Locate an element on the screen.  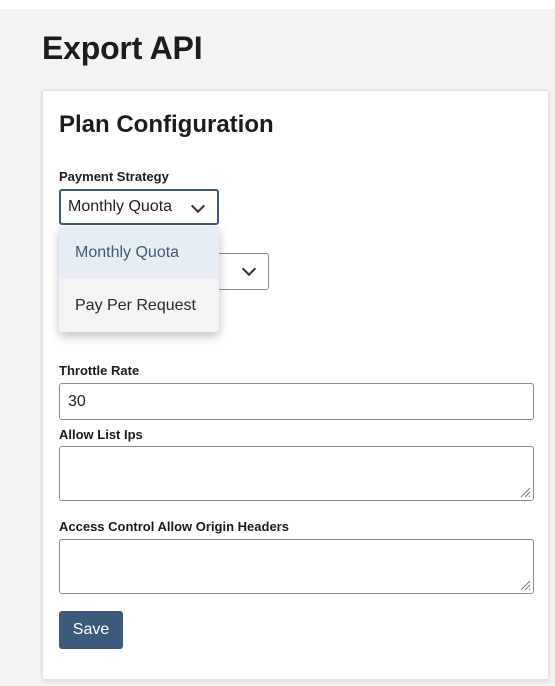
dropdown-option-pay-per-request: Pay Per Request is located at coordinates (139, 305).